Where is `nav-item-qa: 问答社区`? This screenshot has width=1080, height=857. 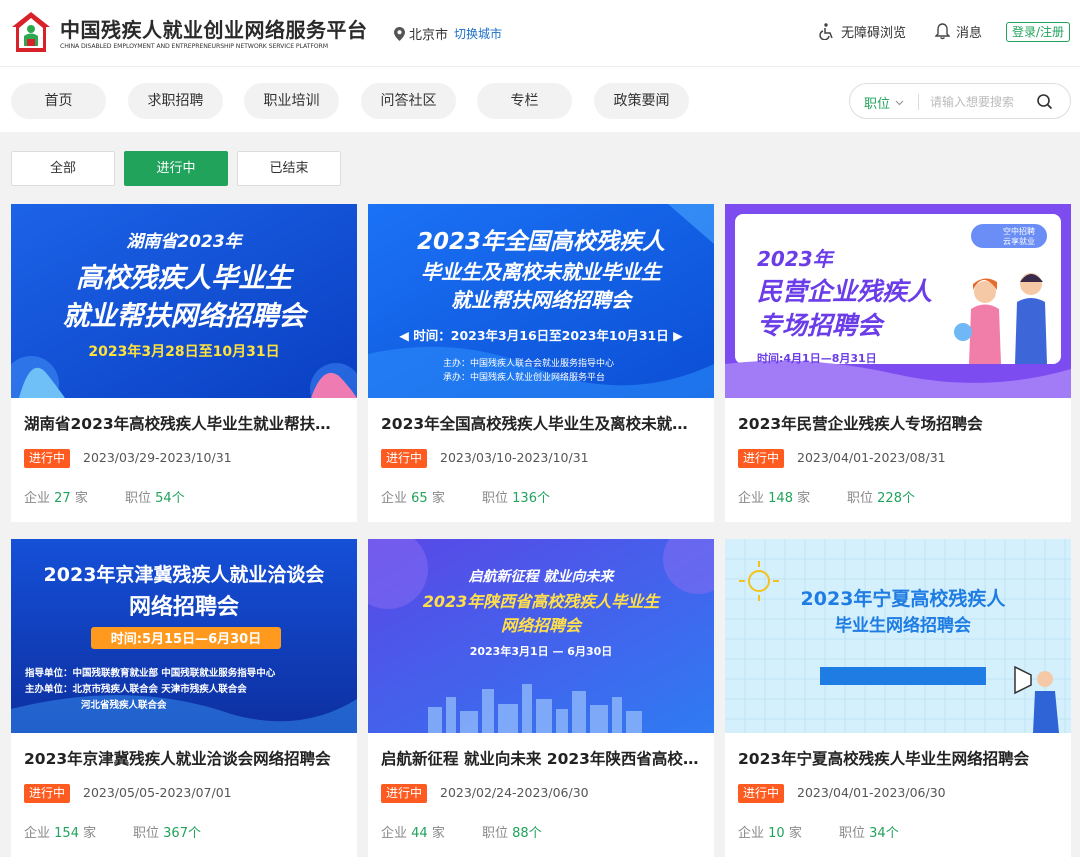 nav-item-qa: 问答社区 is located at coordinates (408, 101).